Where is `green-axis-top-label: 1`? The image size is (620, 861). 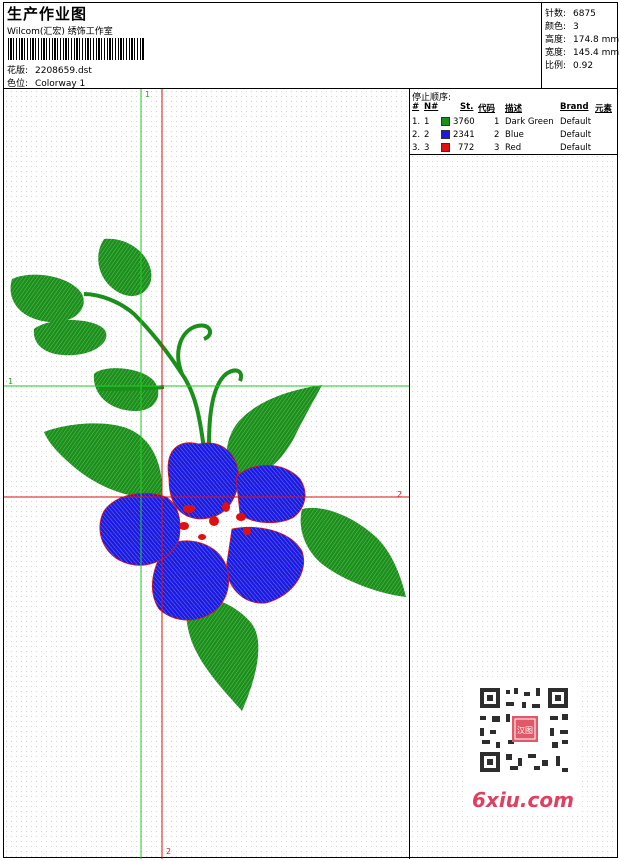
green-axis-top-label: 1 is located at coordinates (148, 94).